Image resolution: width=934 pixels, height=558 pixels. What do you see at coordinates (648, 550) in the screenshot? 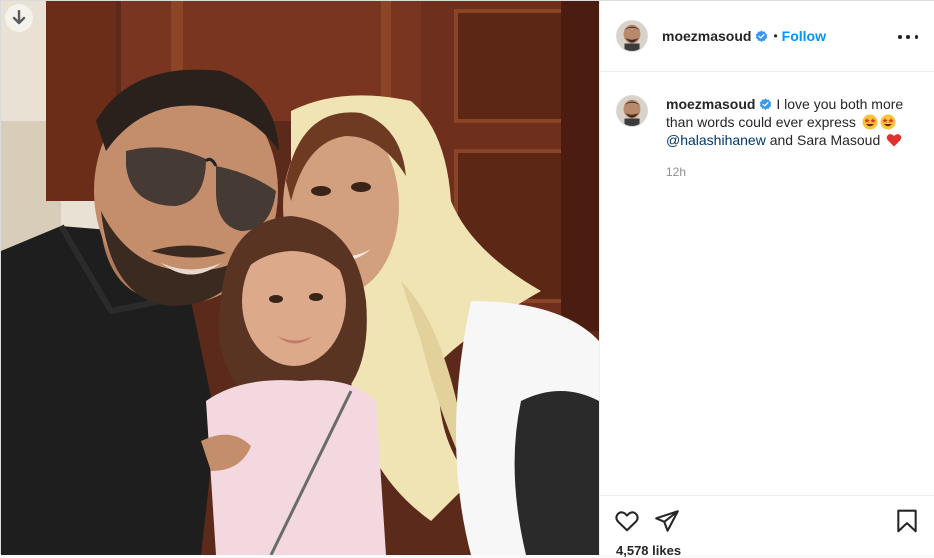
I see `likes-count: 4,578 likes` at bounding box center [648, 550].